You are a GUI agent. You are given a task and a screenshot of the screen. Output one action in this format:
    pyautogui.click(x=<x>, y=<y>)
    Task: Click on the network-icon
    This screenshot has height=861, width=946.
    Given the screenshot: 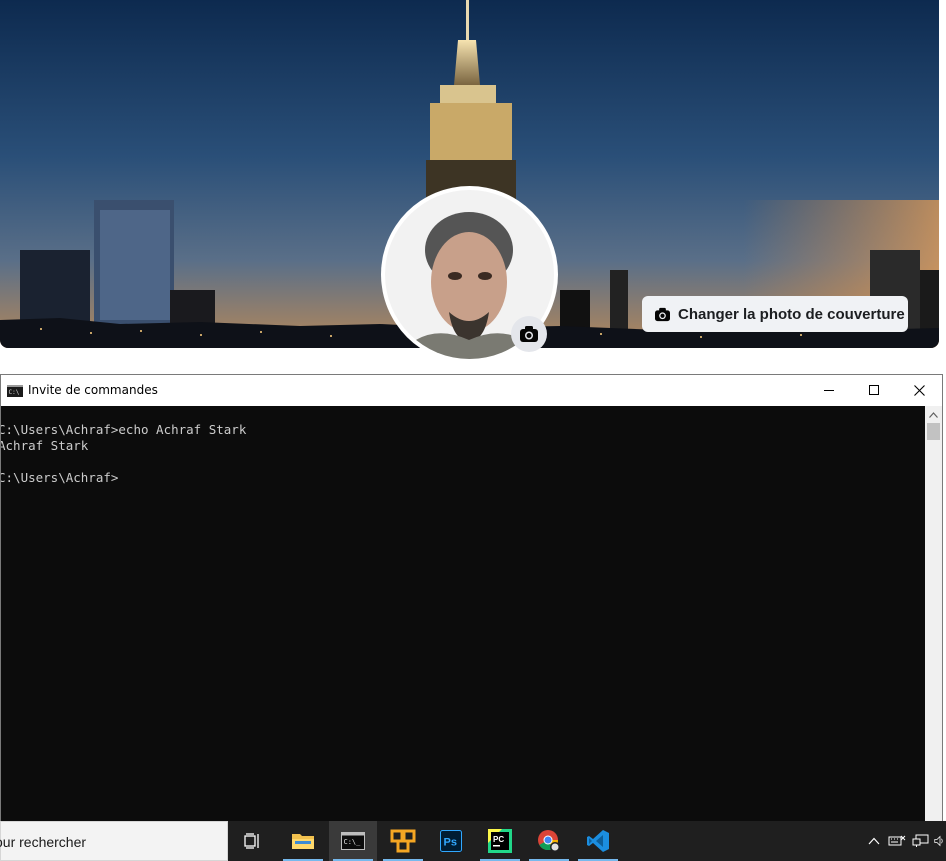 What is the action you would take?
    pyautogui.click(x=920, y=840)
    